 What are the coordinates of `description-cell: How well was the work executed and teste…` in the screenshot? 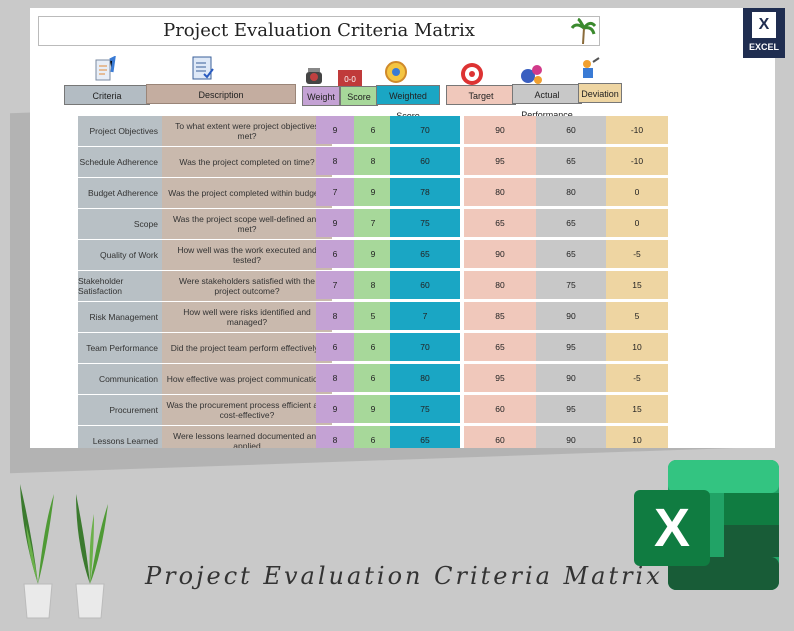 It's located at (247, 255).